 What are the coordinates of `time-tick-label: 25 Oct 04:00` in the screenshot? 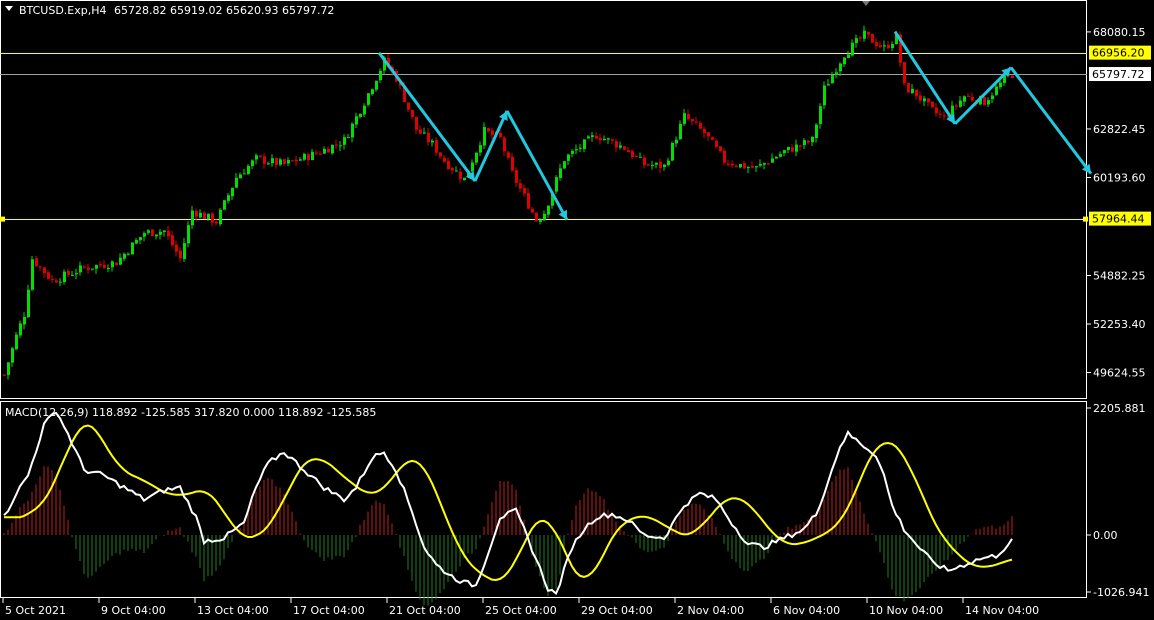 It's located at (521, 610).